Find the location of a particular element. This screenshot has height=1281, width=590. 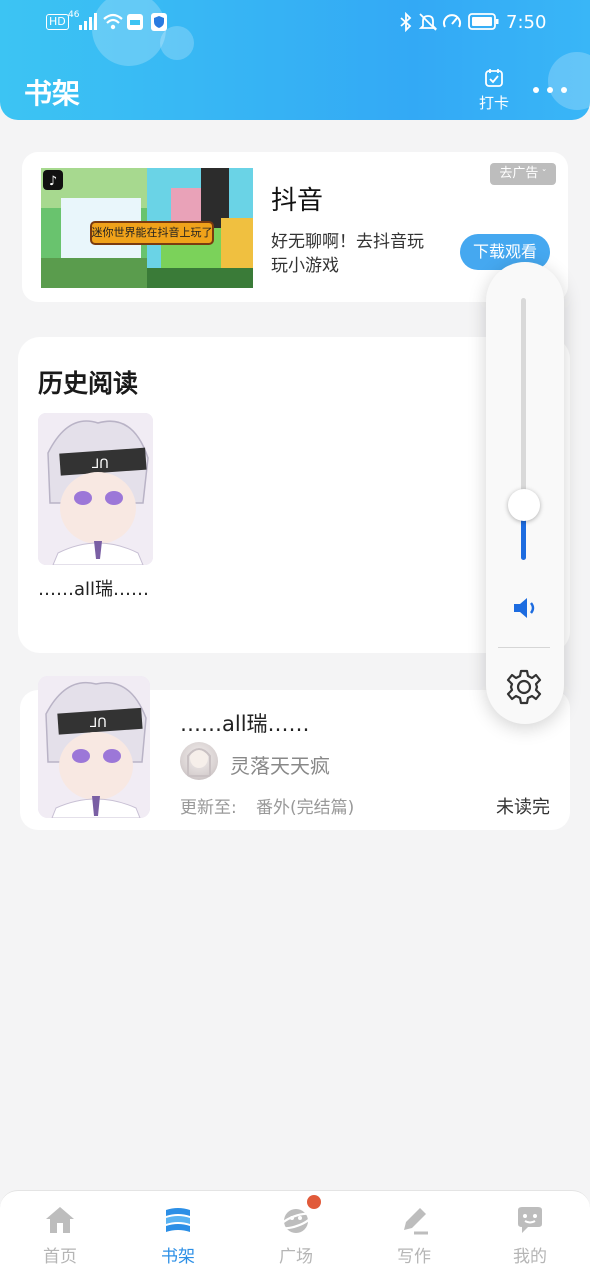

write-icon is located at coordinates (416, 1221).